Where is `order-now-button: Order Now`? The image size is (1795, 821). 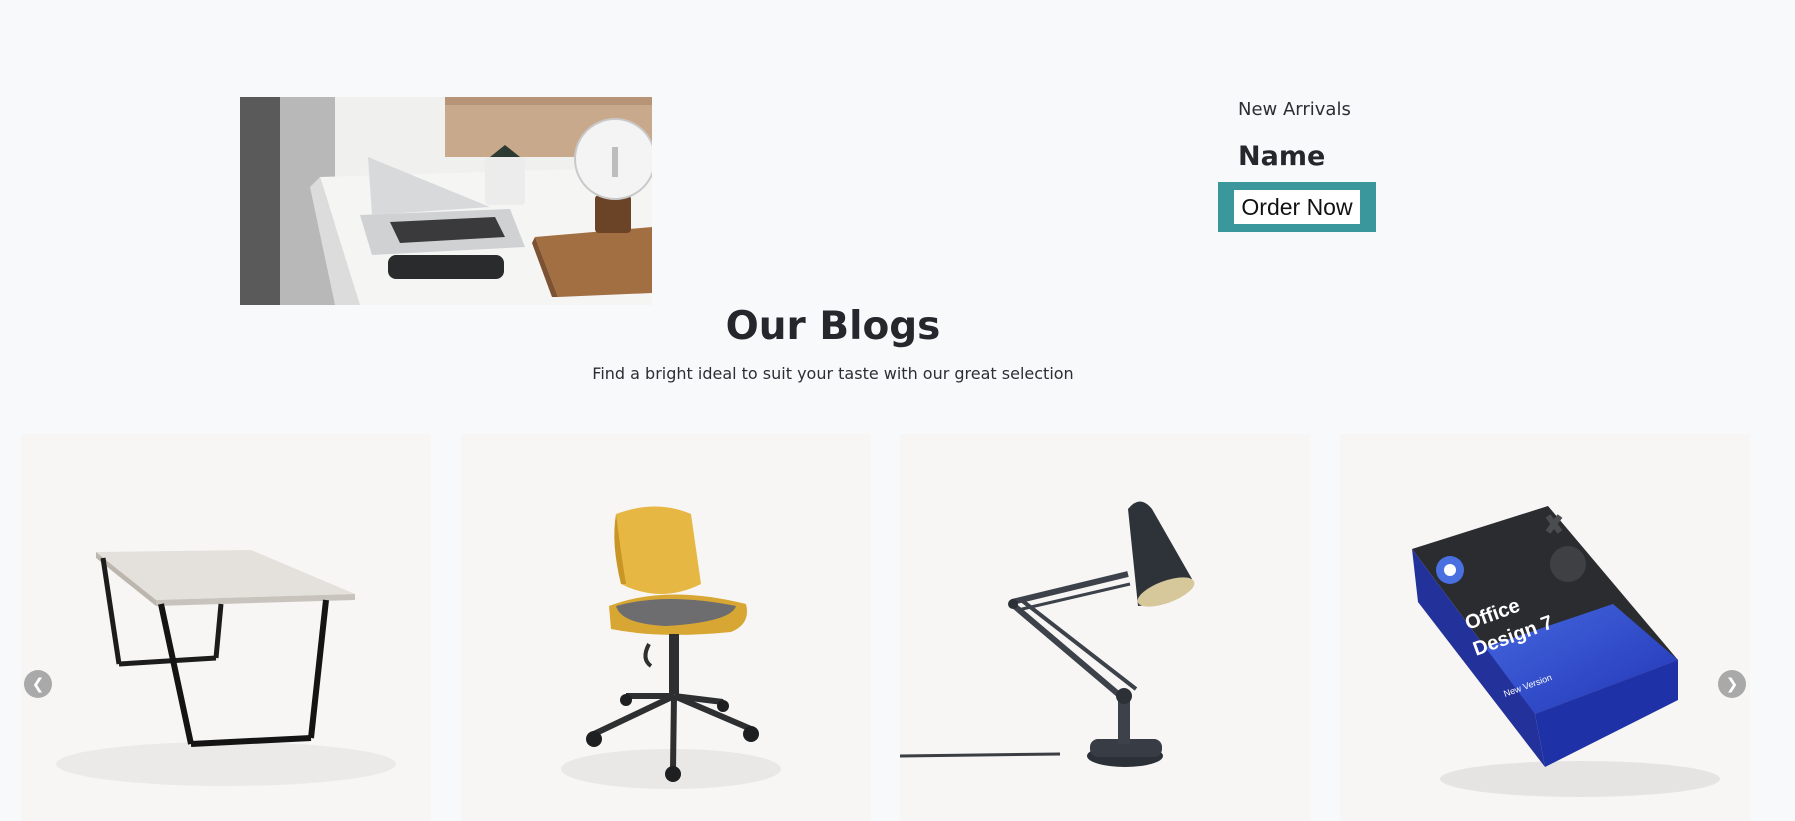
order-now-button: Order Now is located at coordinates (1297, 207).